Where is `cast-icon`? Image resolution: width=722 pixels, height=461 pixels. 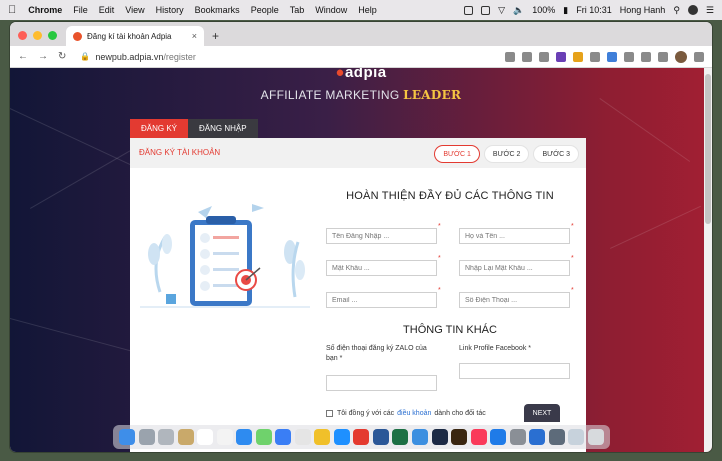
cast-icon is located at coordinates (663, 56).